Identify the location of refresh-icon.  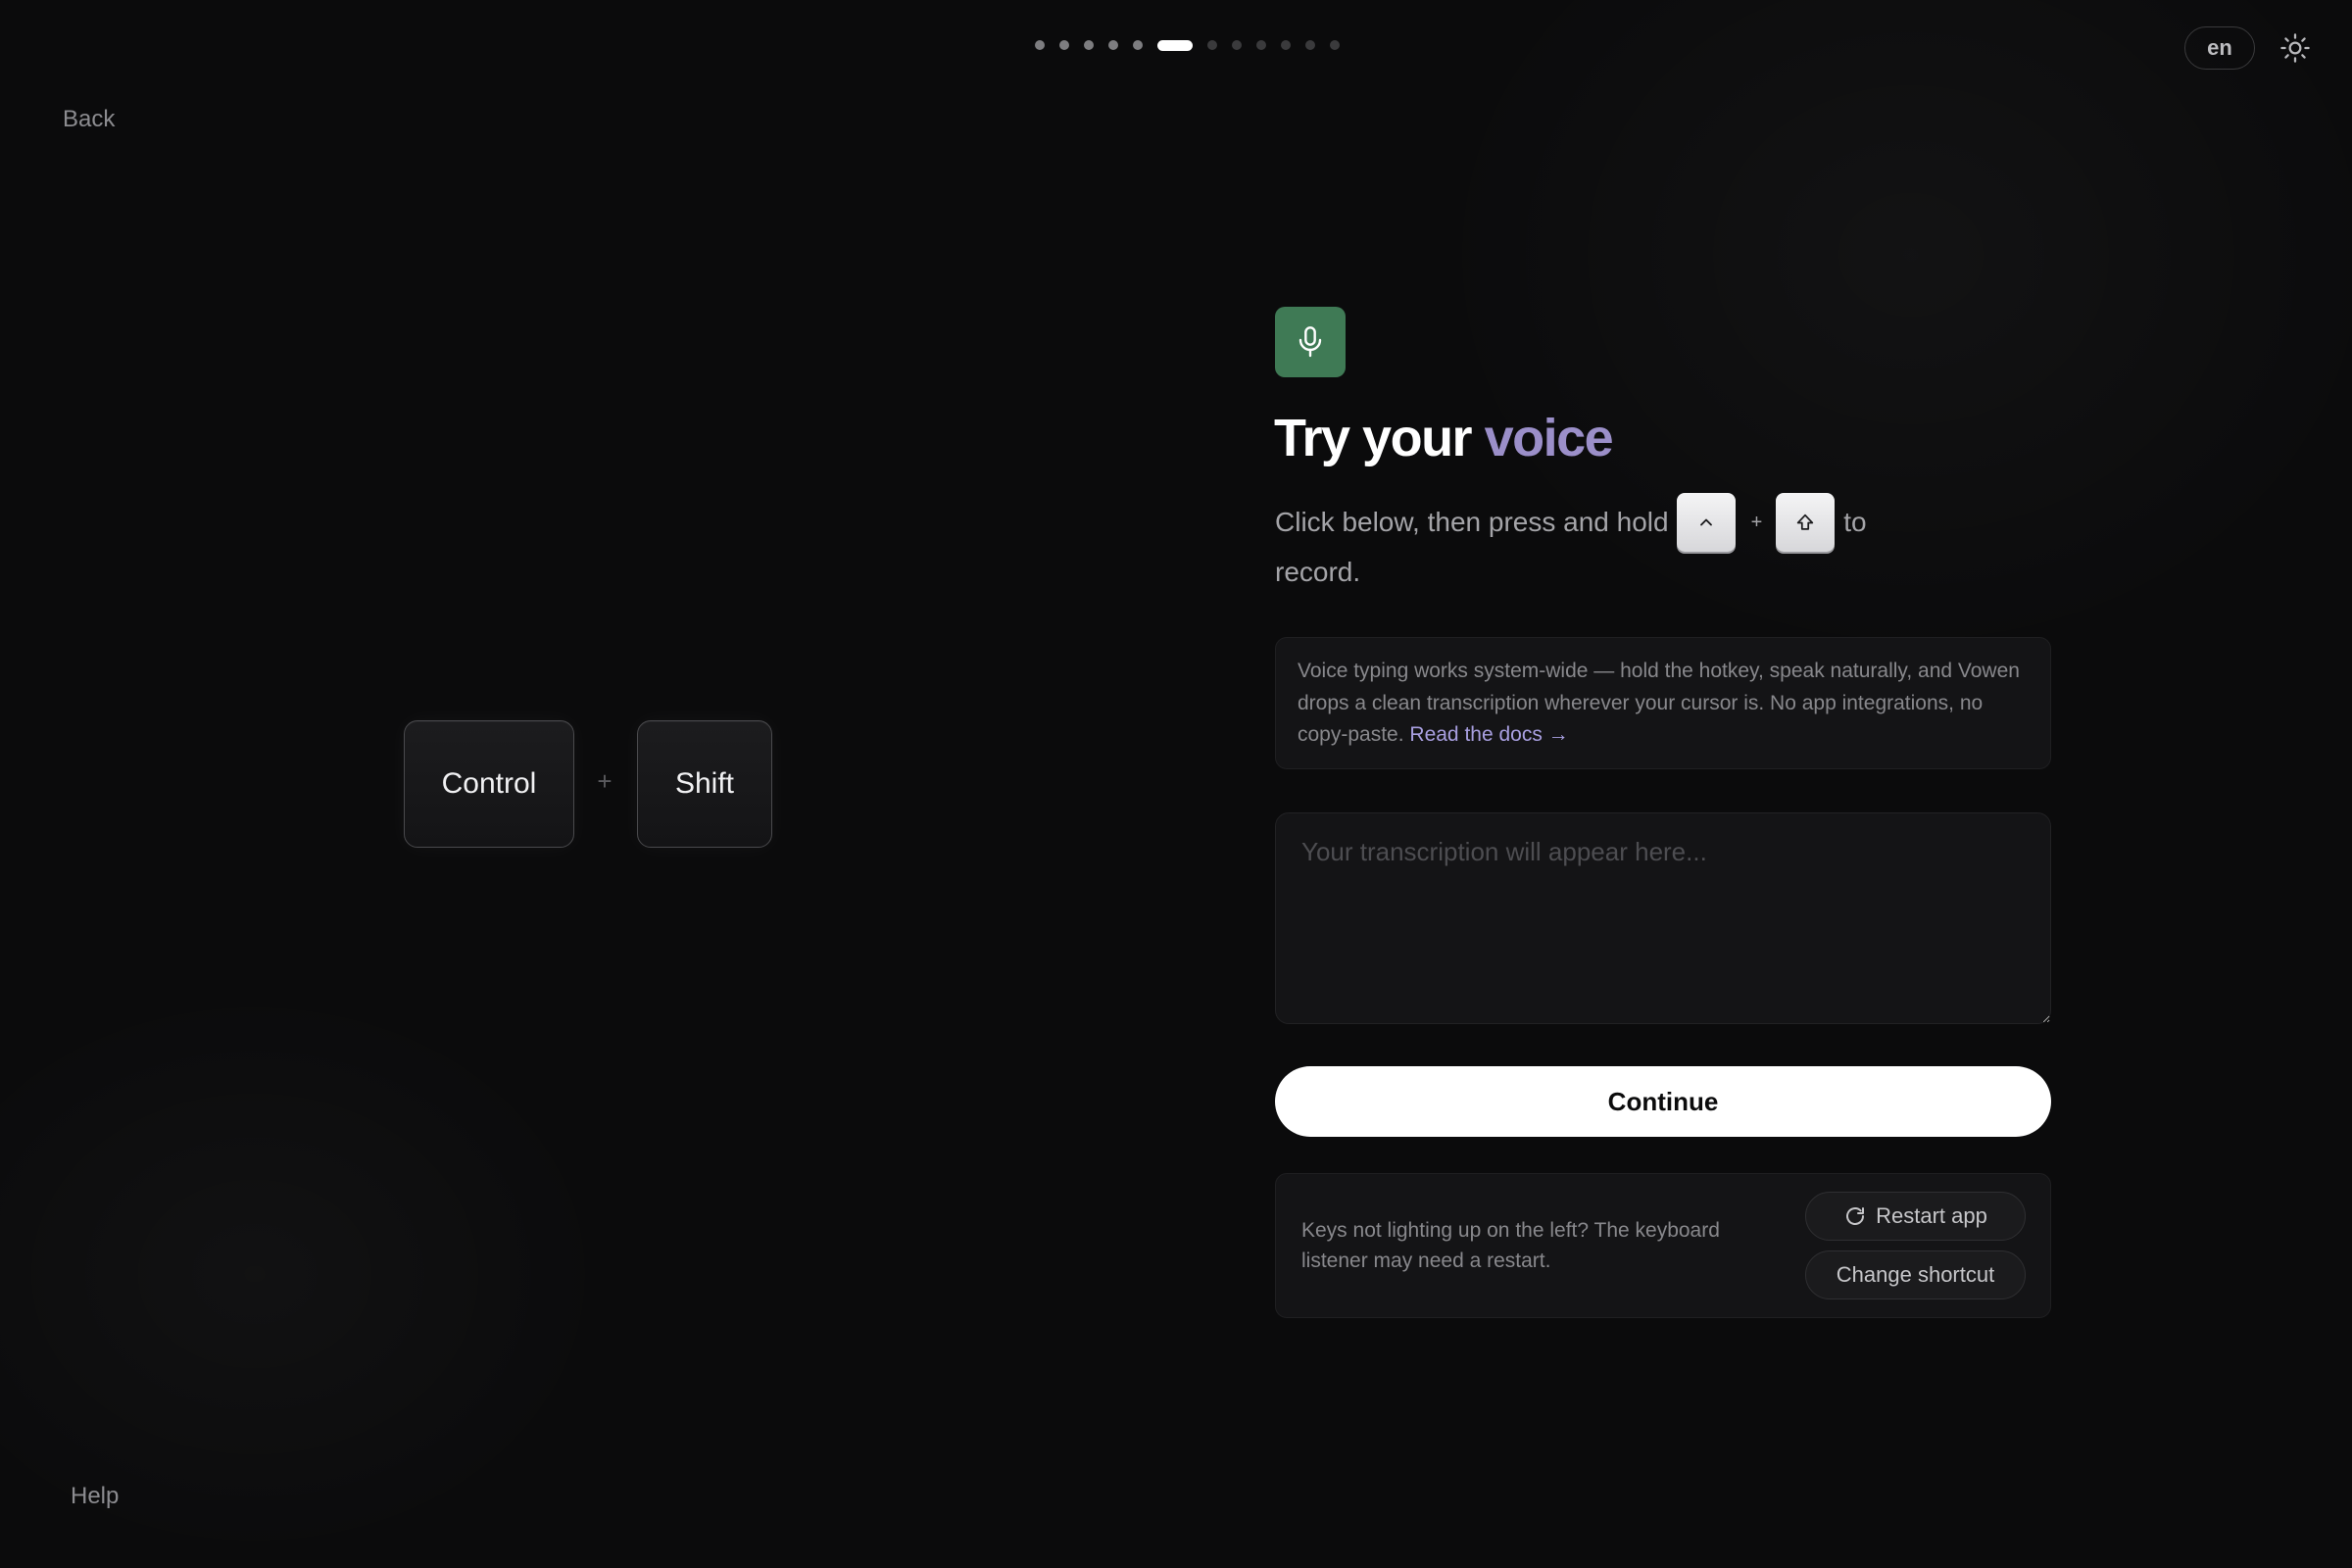
(1855, 1216).